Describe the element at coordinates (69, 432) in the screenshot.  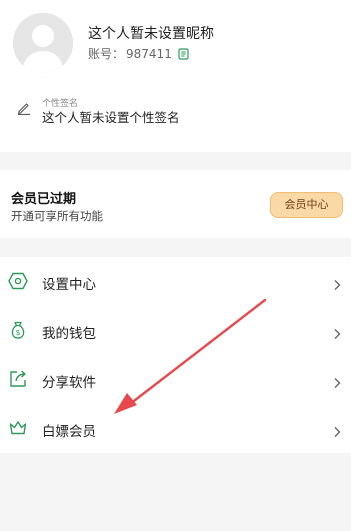
I see `menu-item-label: 白嫖会员` at that location.